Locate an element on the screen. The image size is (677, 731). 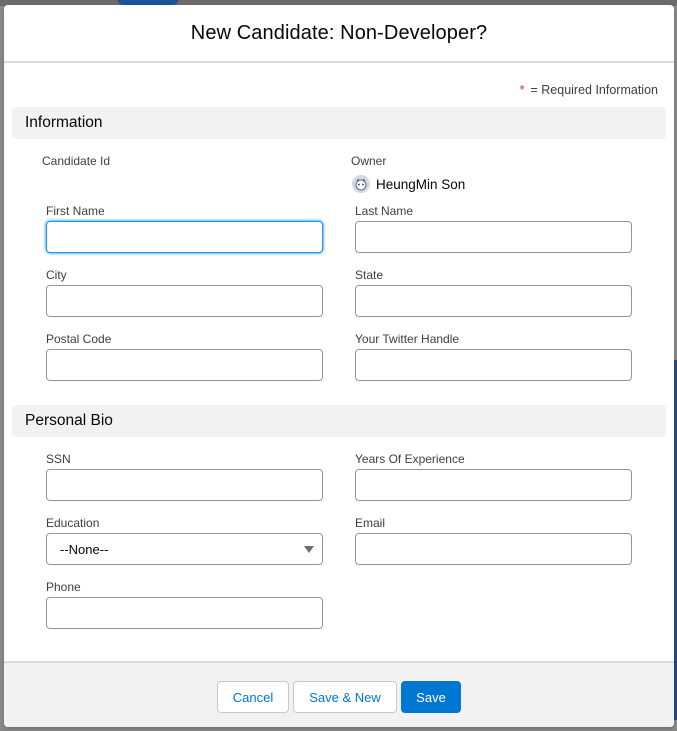
modal-footer: Cancel Save & New Save is located at coordinates (339, 694).